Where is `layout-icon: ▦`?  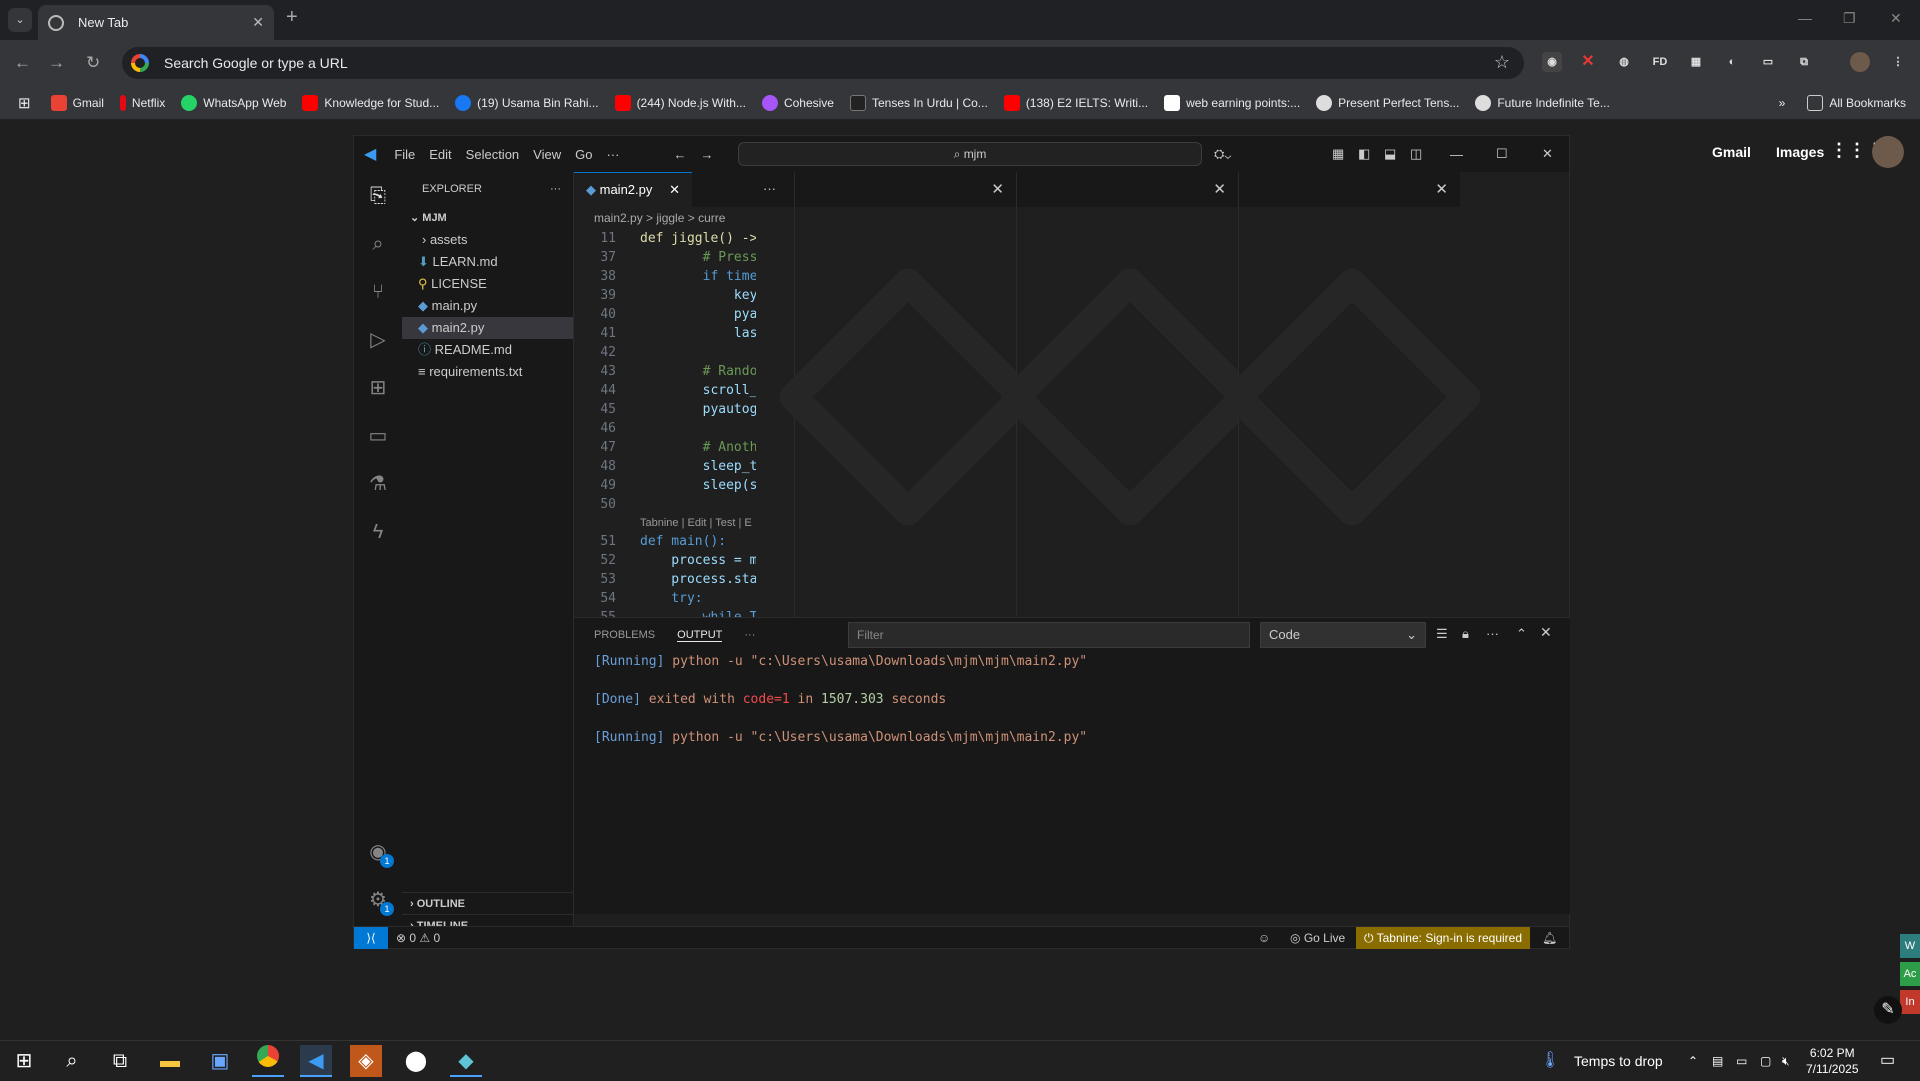 layout-icon: ▦ is located at coordinates (1338, 154).